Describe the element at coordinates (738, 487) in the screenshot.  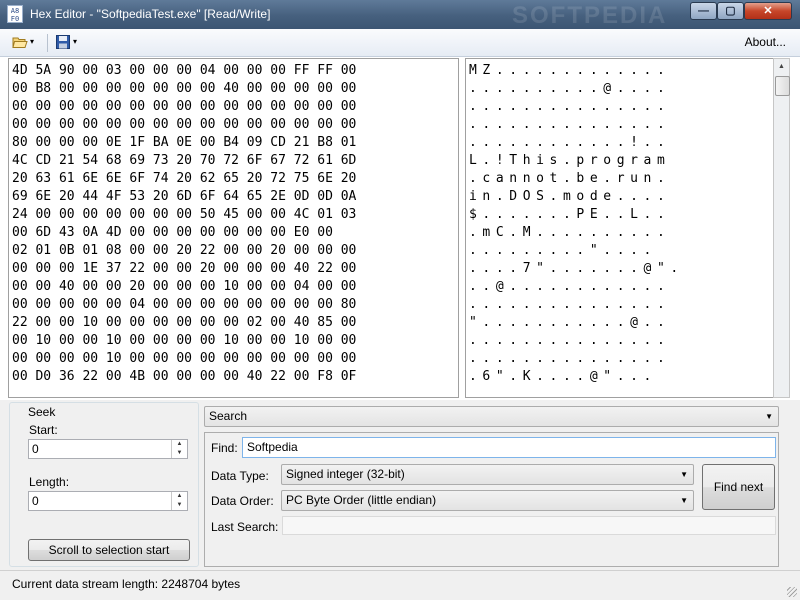
I see `find-next-button: Find next` at that location.